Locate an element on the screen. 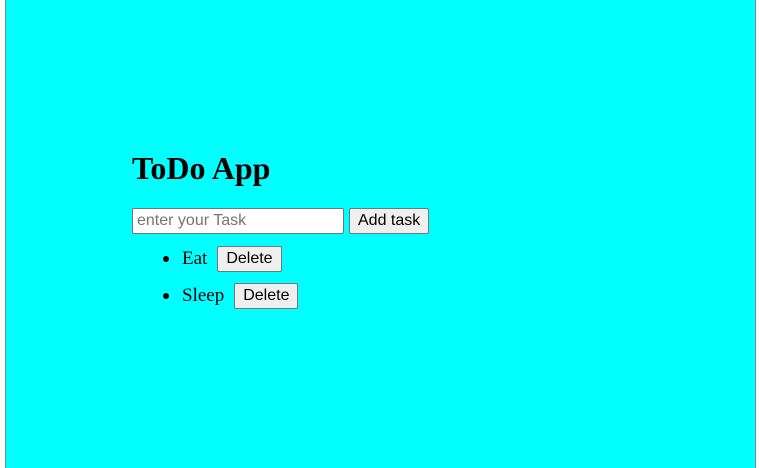 The height and width of the screenshot is (468, 759). page-title: ToDo App is located at coordinates (201, 168).